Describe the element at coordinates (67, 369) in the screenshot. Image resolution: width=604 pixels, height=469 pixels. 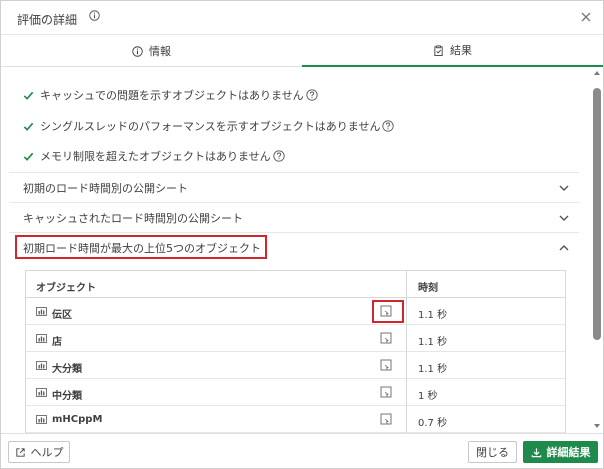
I see `object-name: 大分類` at that location.